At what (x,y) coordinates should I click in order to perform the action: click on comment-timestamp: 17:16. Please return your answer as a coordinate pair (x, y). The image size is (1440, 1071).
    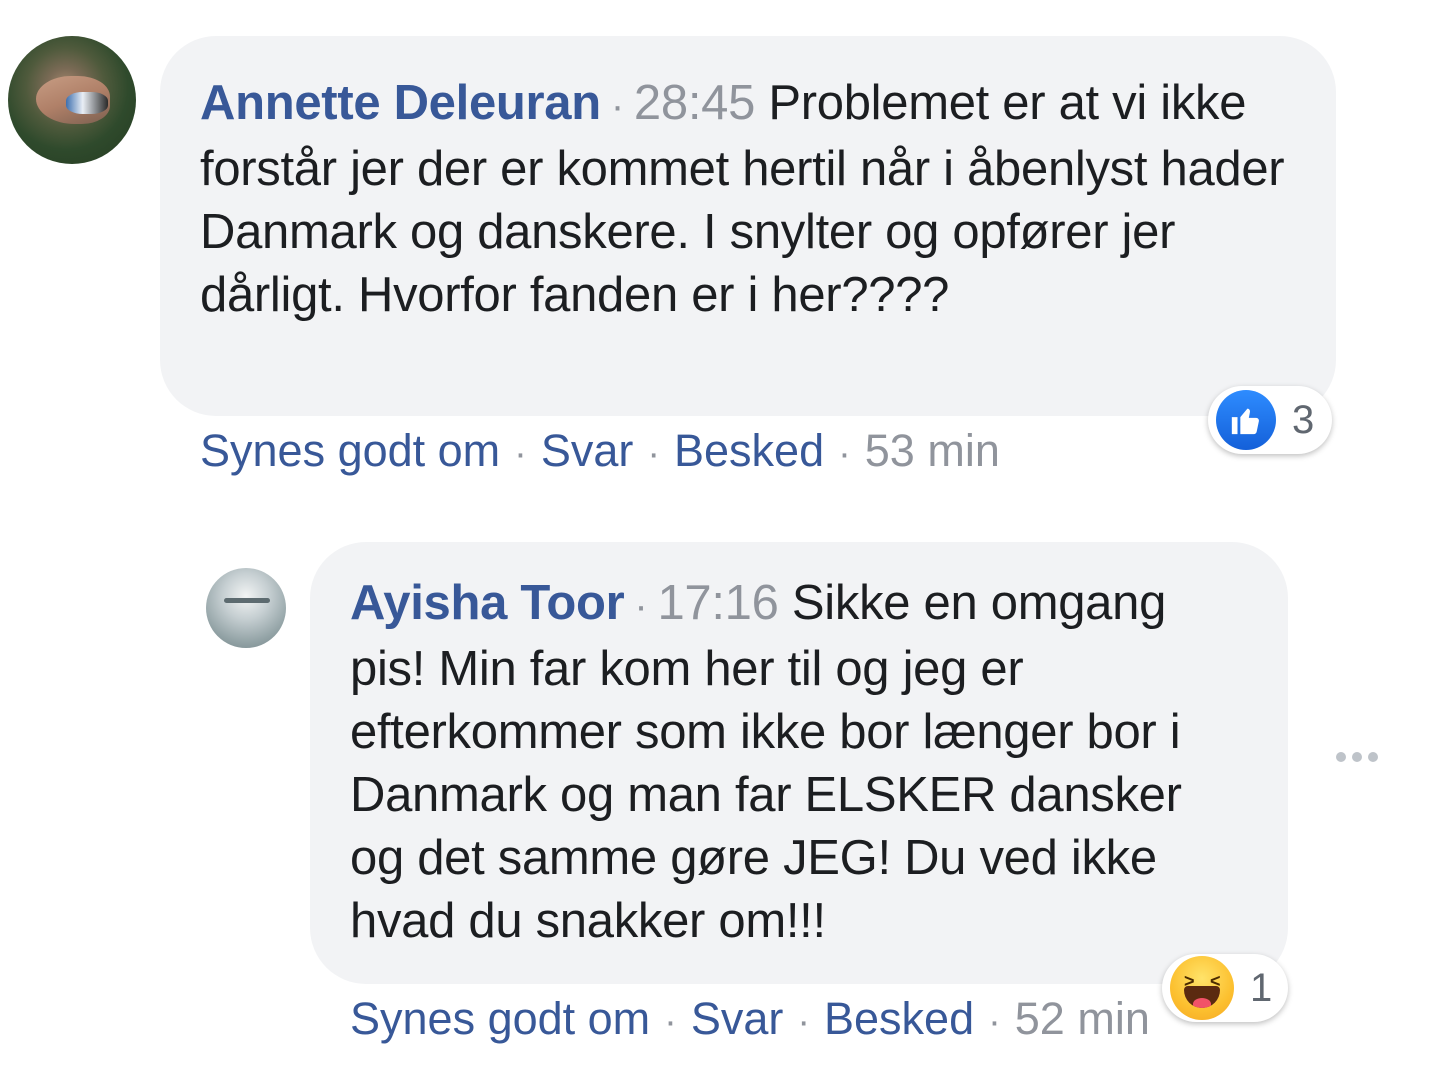
    Looking at the image, I should click on (717, 603).